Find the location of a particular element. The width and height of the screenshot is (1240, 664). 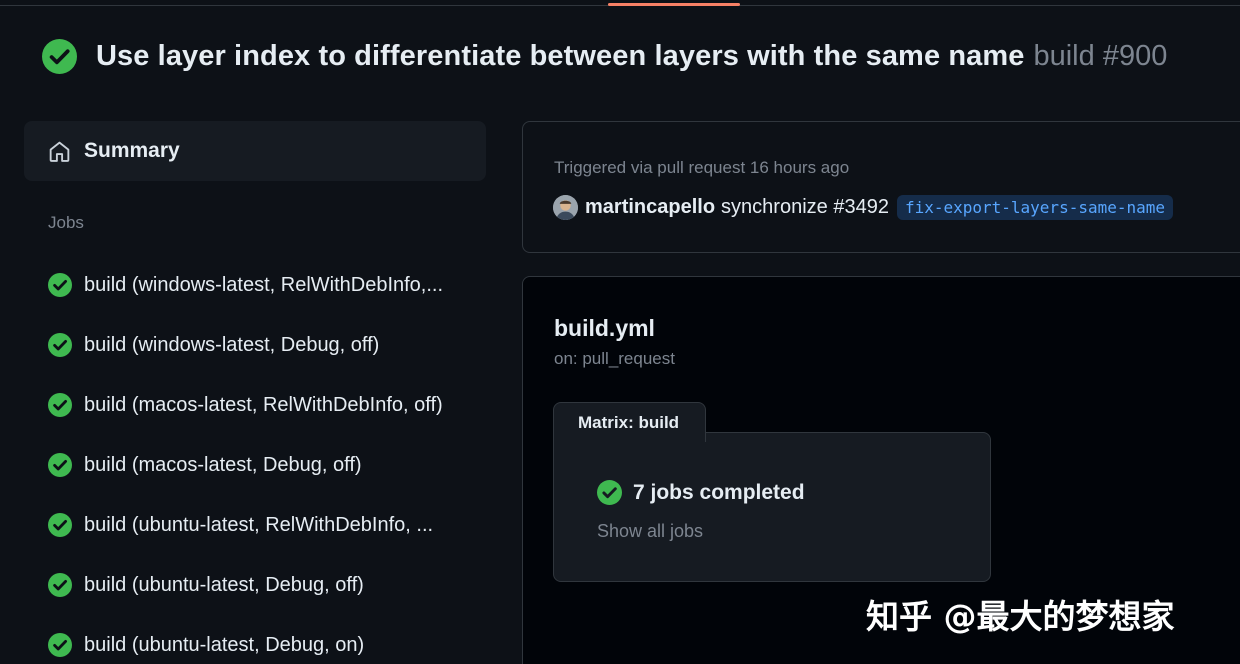

sidebar-job-item: build (macos-latest, Debug, off) is located at coordinates (263, 465).